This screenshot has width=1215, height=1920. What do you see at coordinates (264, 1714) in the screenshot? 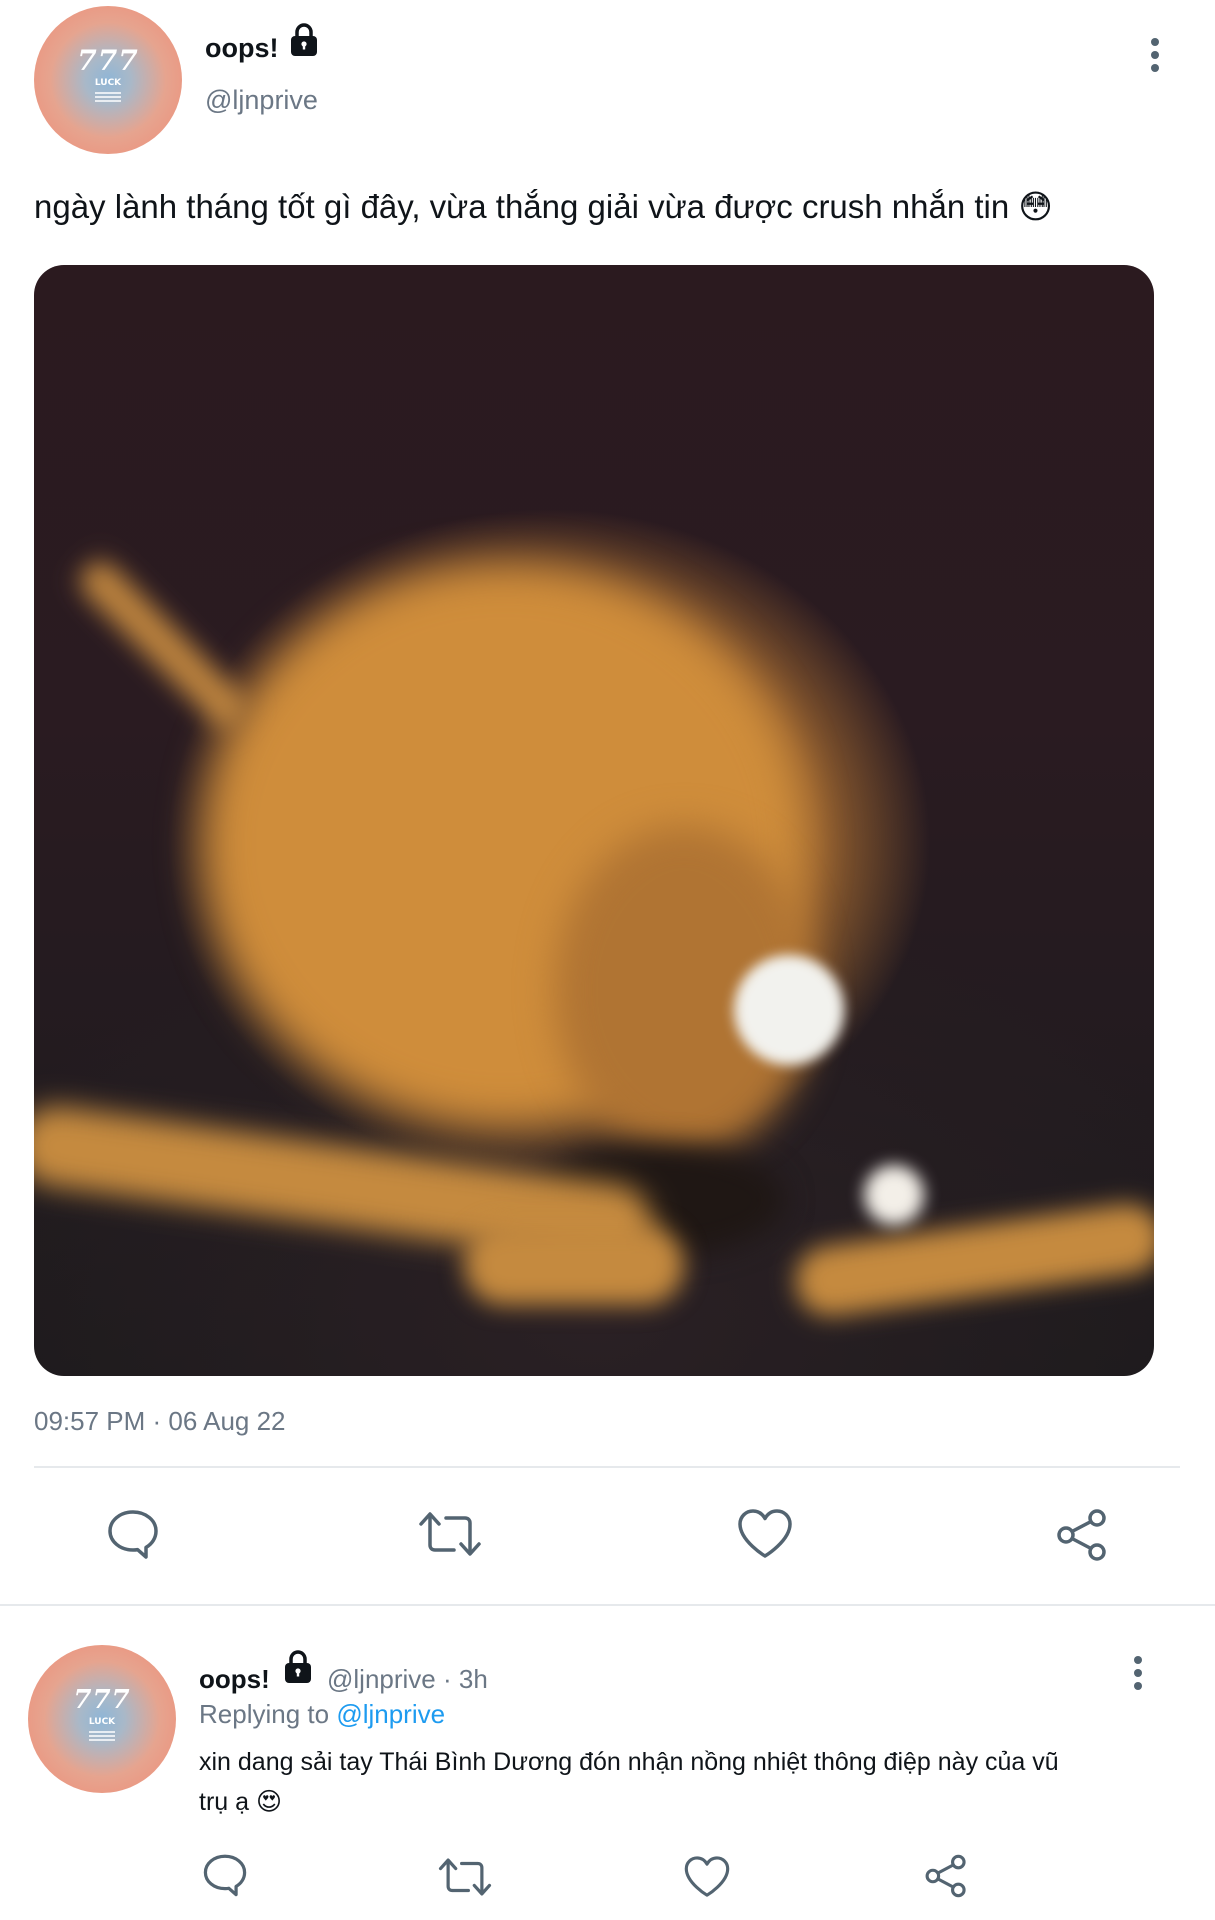
I see `replying-to-label: Replying to` at bounding box center [264, 1714].